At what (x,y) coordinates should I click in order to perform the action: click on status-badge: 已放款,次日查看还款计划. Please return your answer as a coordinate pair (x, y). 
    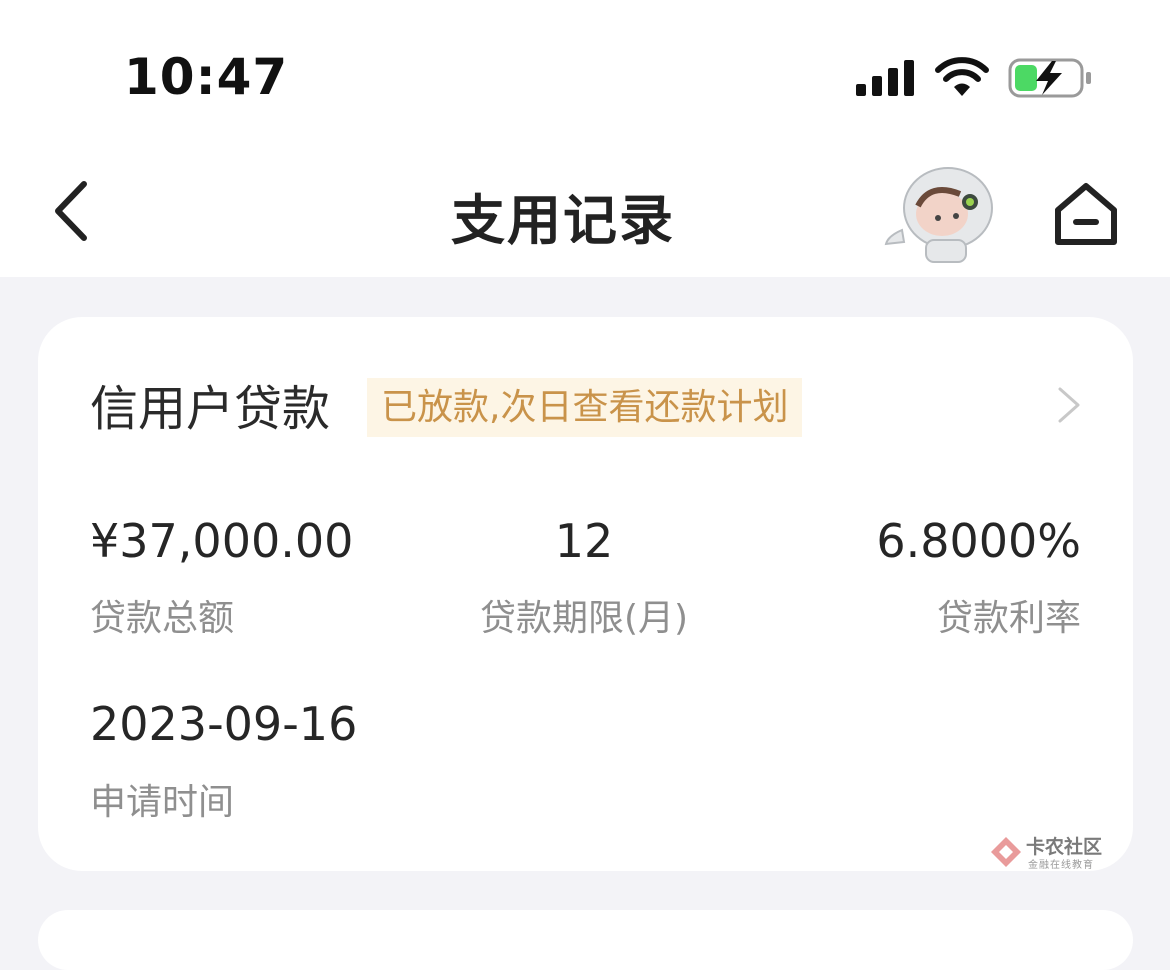
    Looking at the image, I should click on (585, 407).